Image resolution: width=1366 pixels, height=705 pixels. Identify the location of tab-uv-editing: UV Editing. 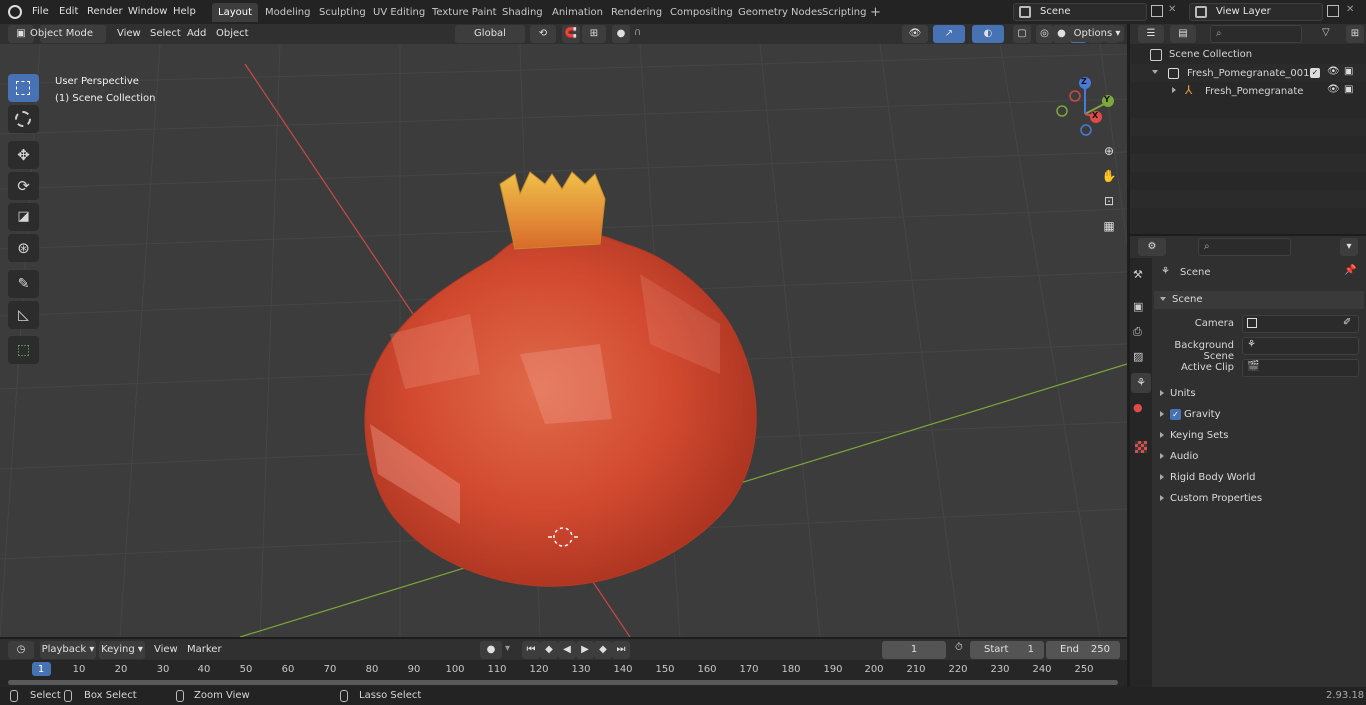
(399, 12).